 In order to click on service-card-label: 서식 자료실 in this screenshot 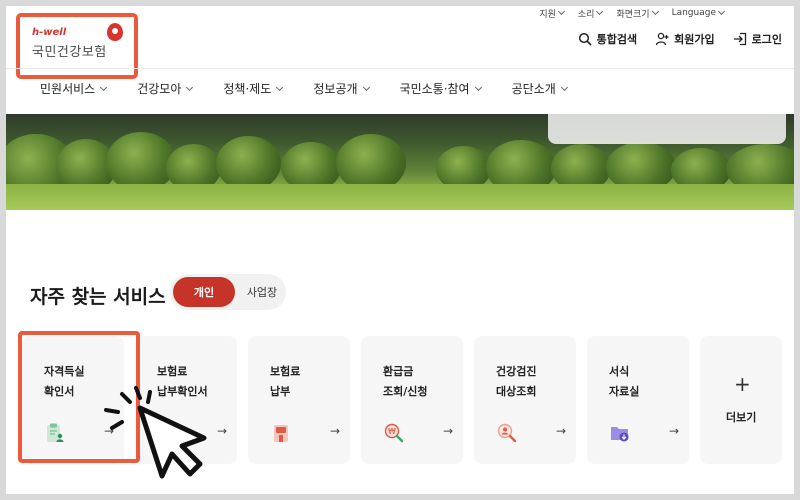, I will do `click(624, 381)`.